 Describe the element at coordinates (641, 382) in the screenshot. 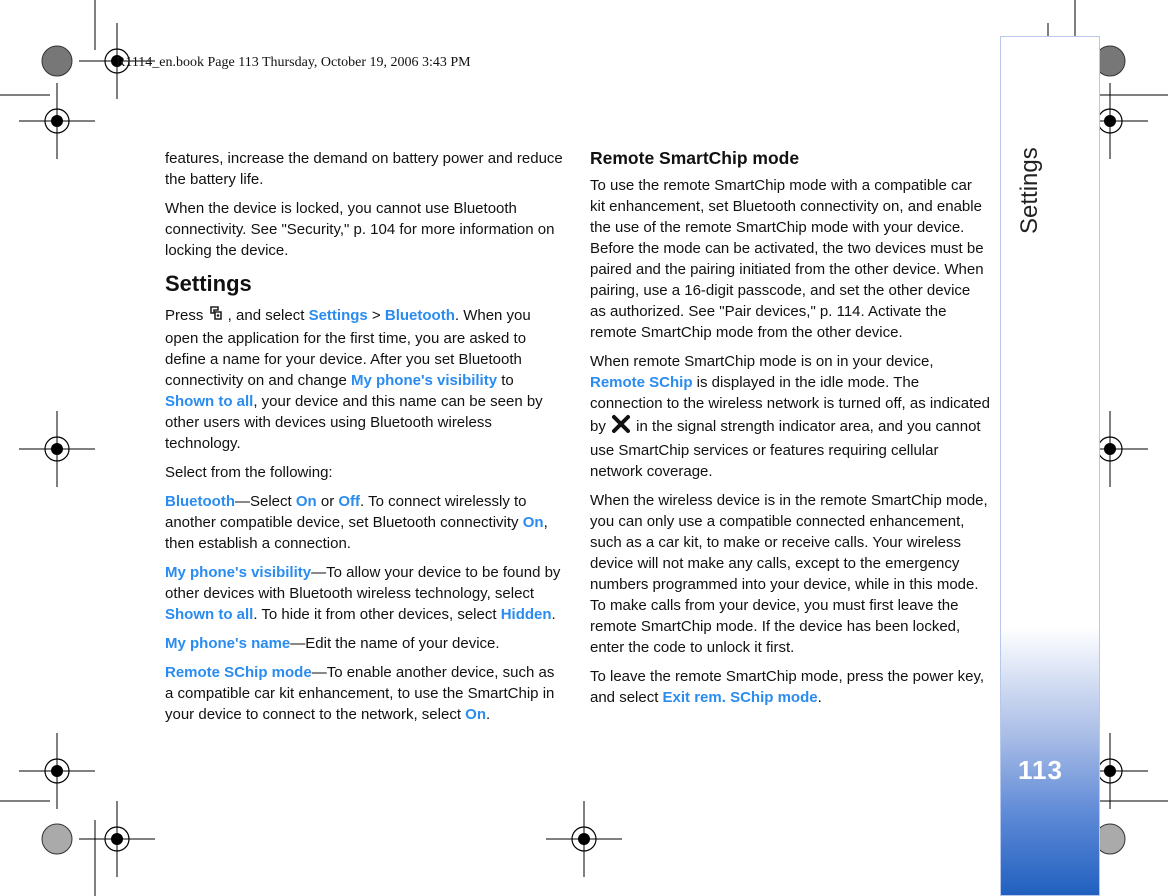

I see `setting-term: Remote SChip` at that location.